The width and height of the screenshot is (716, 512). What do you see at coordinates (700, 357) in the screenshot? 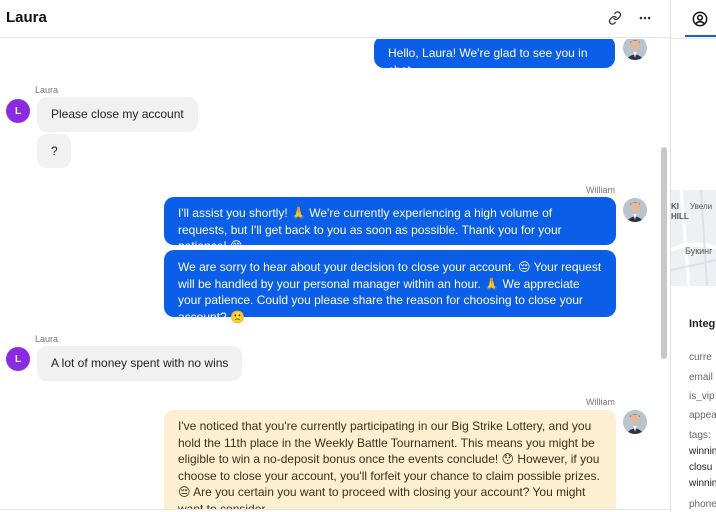
I see `field-current: curre` at bounding box center [700, 357].